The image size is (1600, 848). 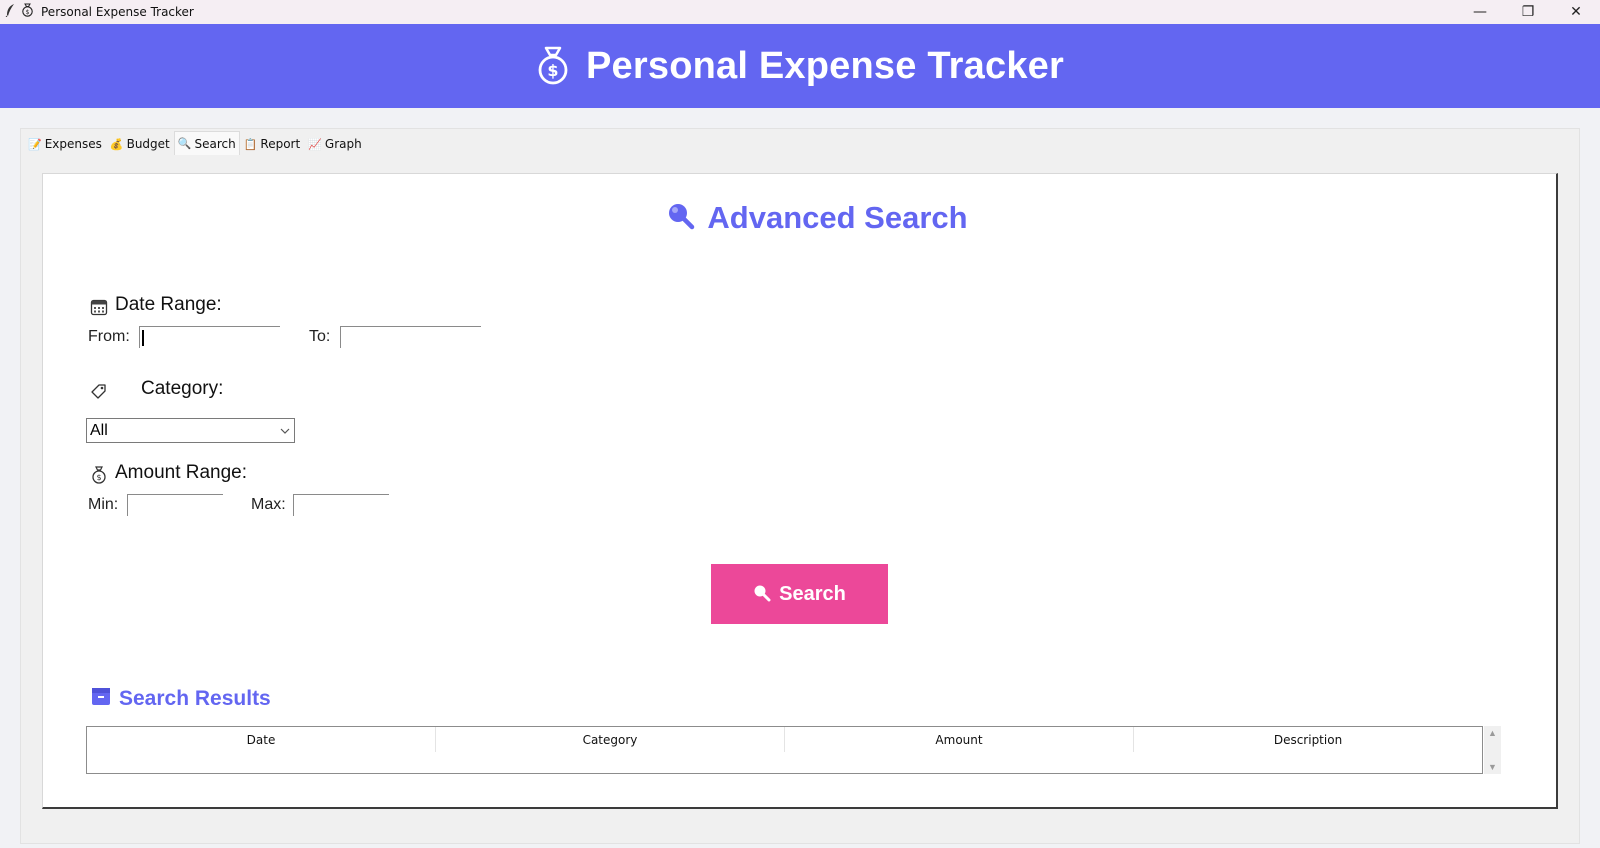 I want to click on close-button: ✕, so click(x=1576, y=12).